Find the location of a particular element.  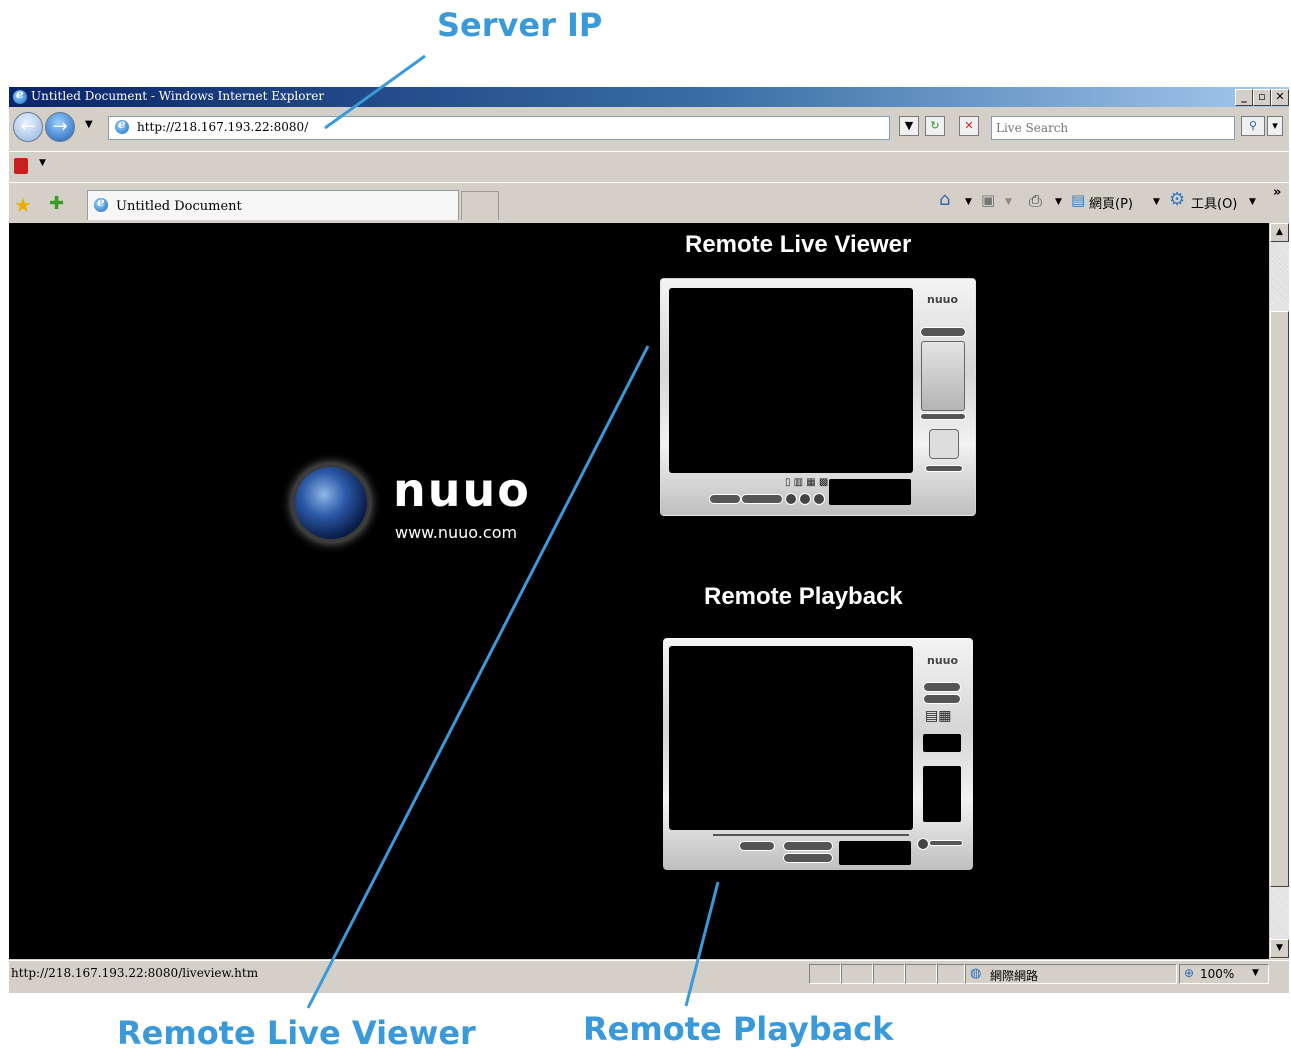

playback-pointer is located at coordinates (702, 944).